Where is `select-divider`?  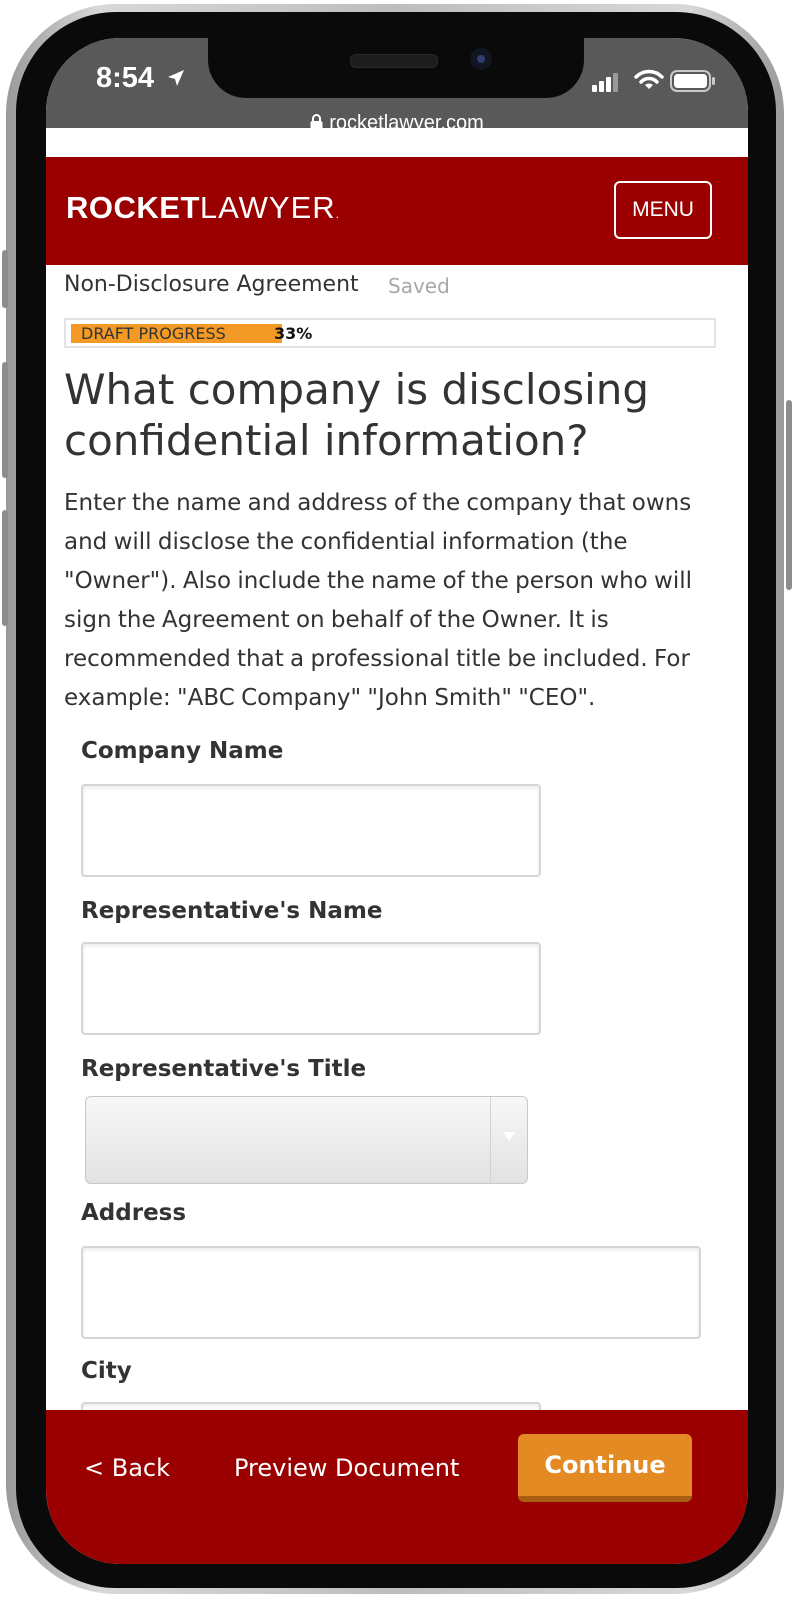
select-divider is located at coordinates (490, 1140).